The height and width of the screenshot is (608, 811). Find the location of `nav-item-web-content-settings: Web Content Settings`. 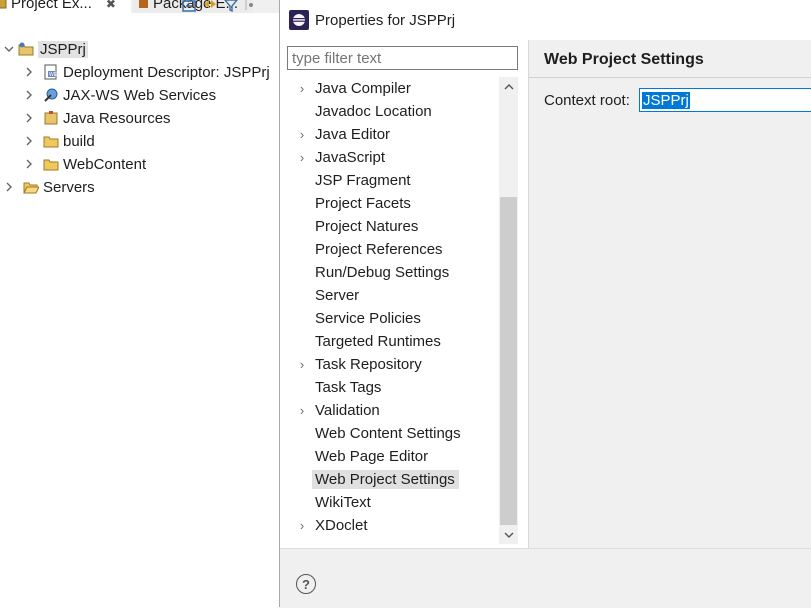

nav-item-web-content-settings: Web Content Settings is located at coordinates (372, 433).